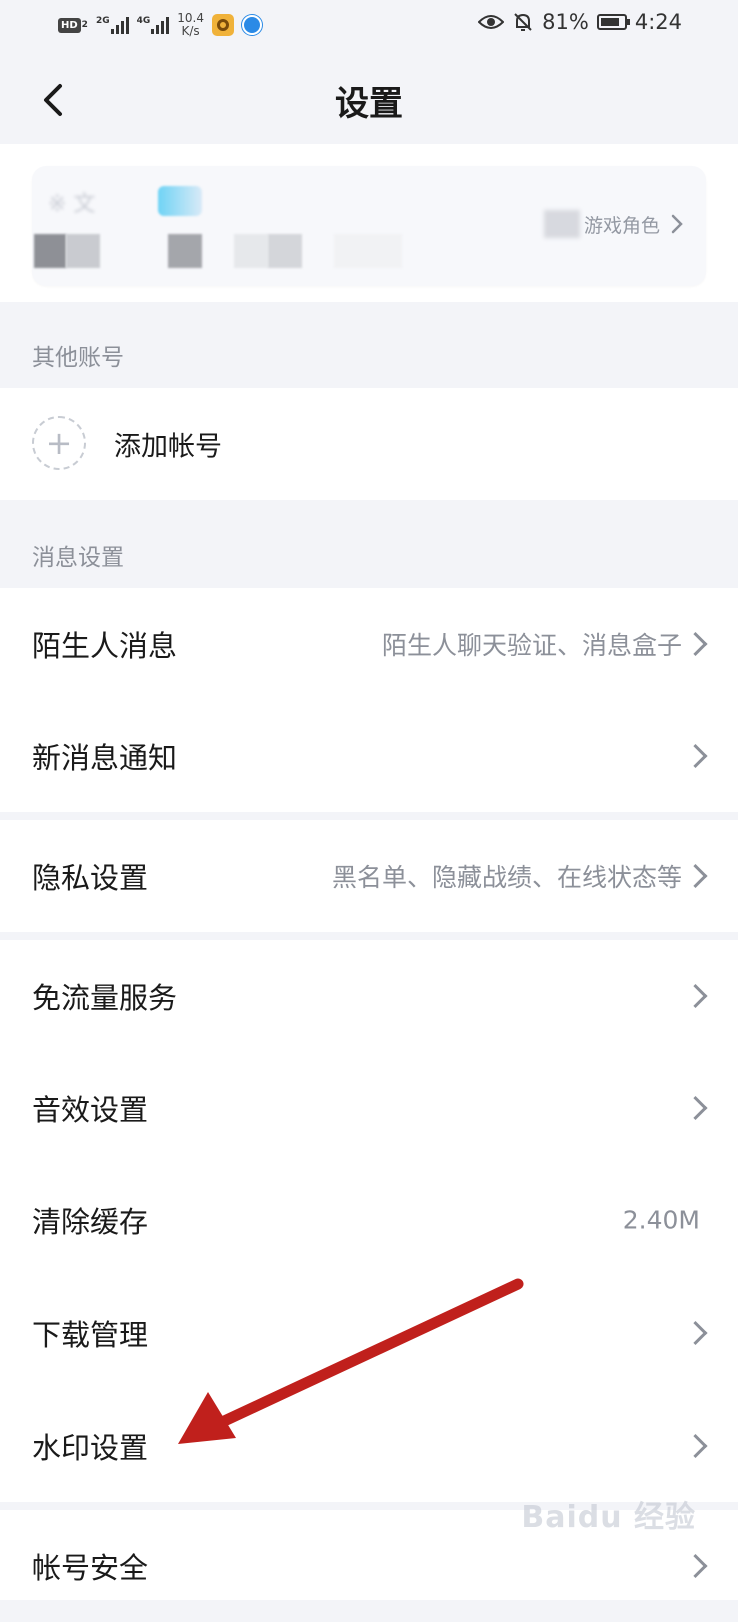 The height and width of the screenshot is (1622, 738). I want to click on speed-value: 10.4, so click(190, 18).